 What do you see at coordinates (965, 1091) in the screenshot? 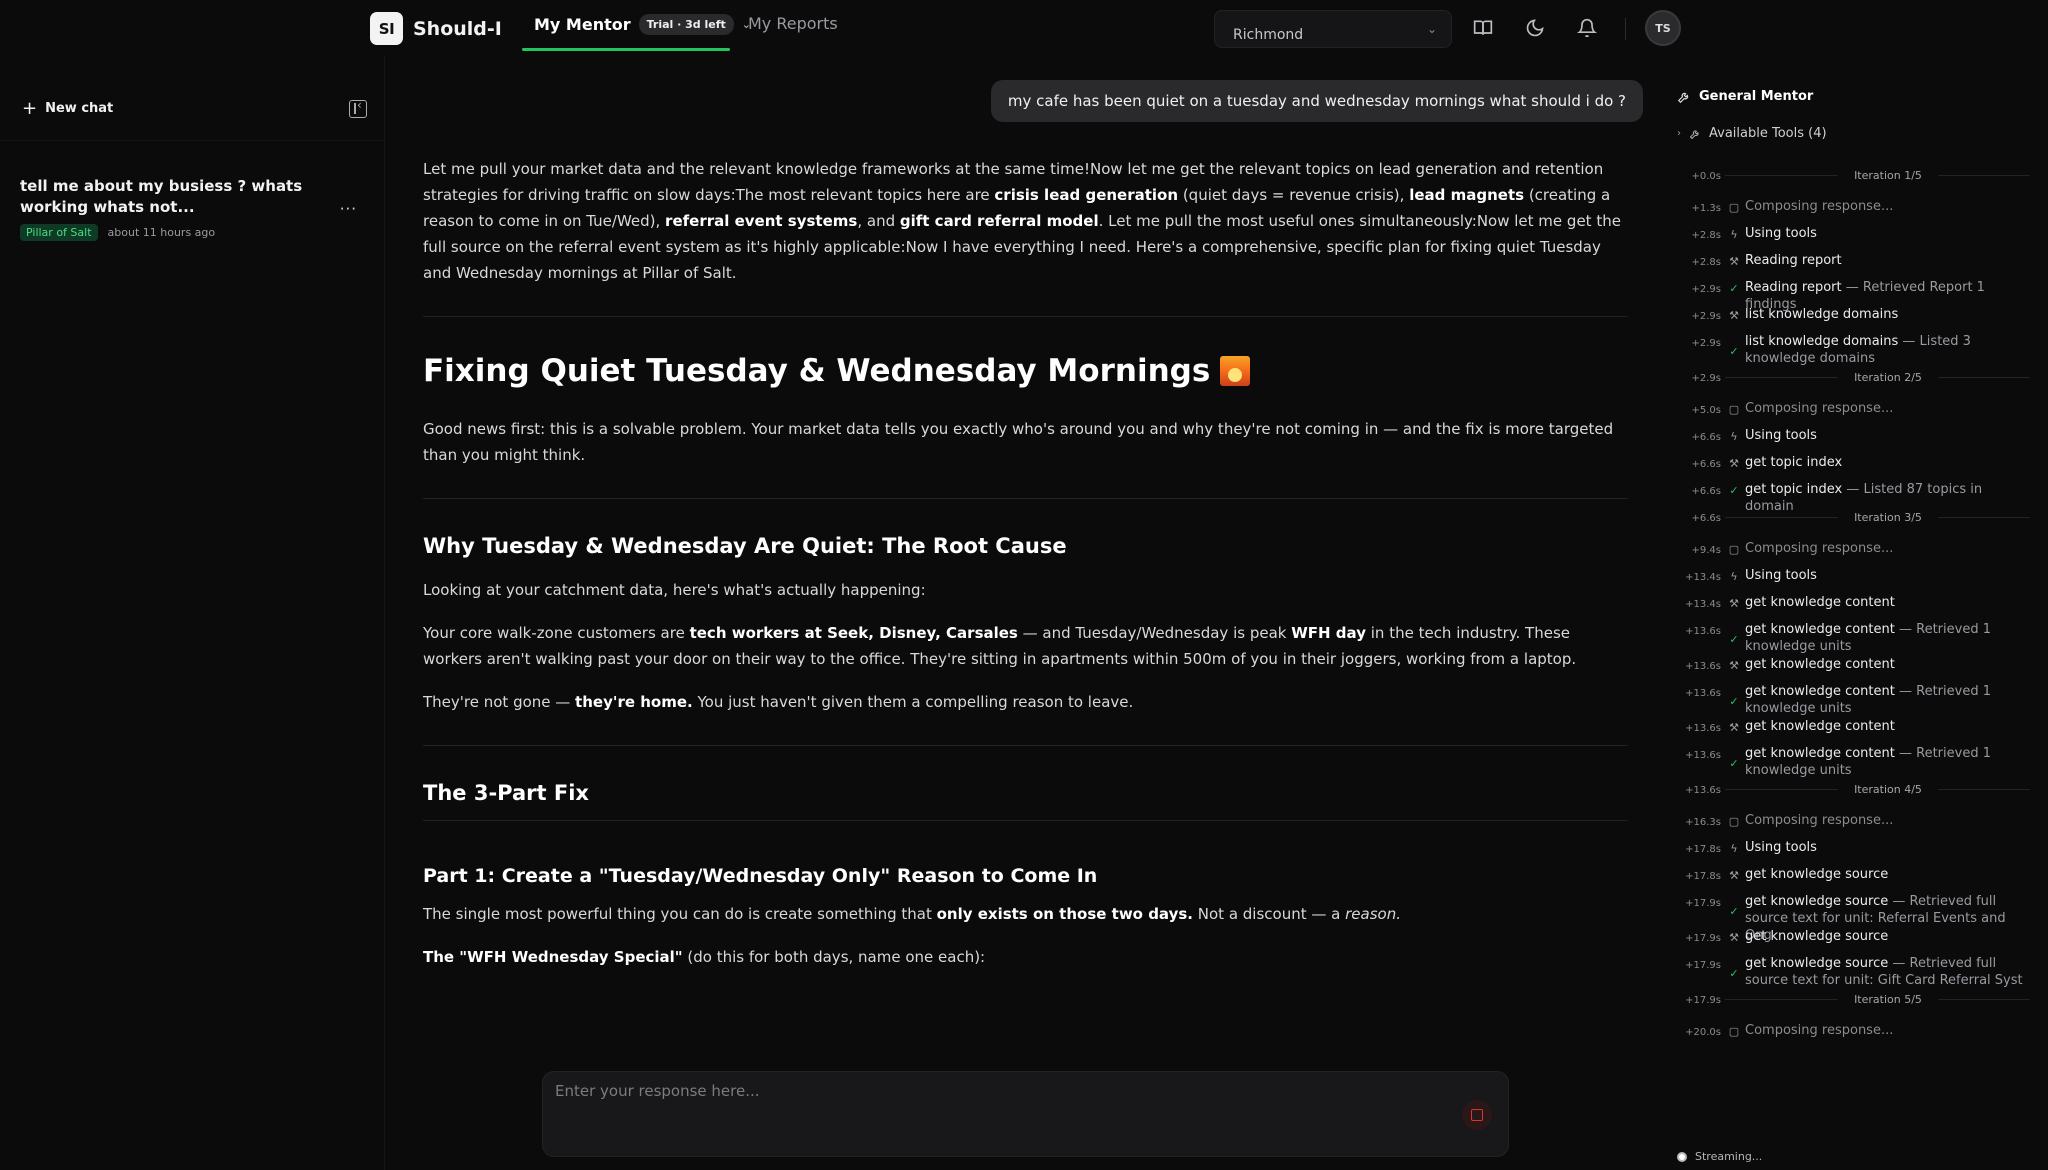
I see `response-input` at bounding box center [965, 1091].